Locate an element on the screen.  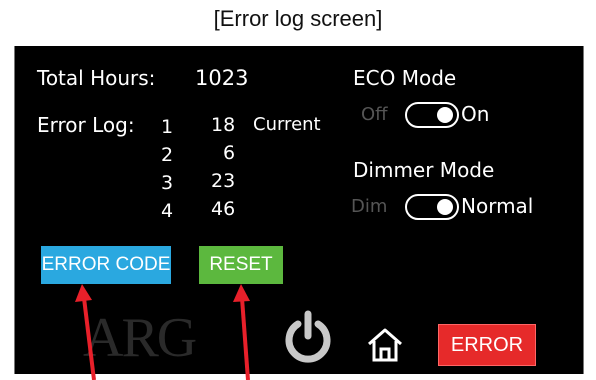
reset-button: RESET is located at coordinates (241, 265).